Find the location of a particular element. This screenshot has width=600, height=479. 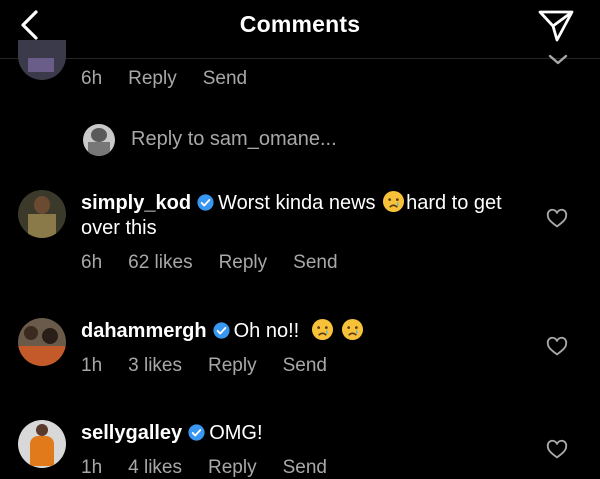

likes-count: 4 likes is located at coordinates (155, 467).